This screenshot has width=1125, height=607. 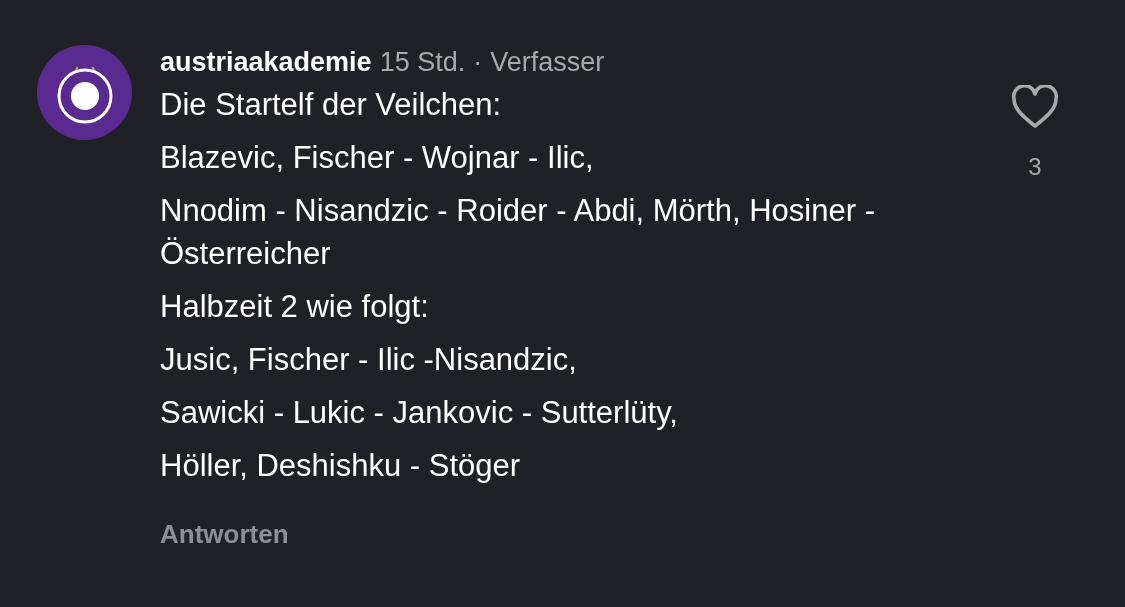 I want to click on comment-text: Blazevic, Fischer - Wojnar - Ilic,, so click(x=377, y=158).